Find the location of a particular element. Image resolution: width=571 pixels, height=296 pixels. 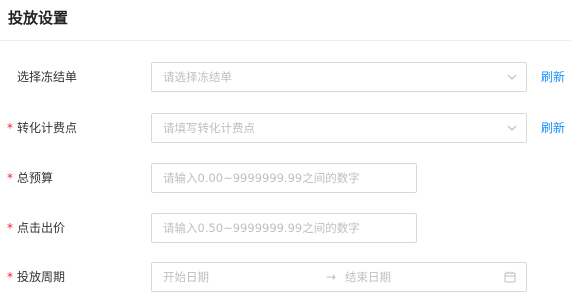

conversion-point-placeholder: 请填写转化计费点 is located at coordinates (209, 128).